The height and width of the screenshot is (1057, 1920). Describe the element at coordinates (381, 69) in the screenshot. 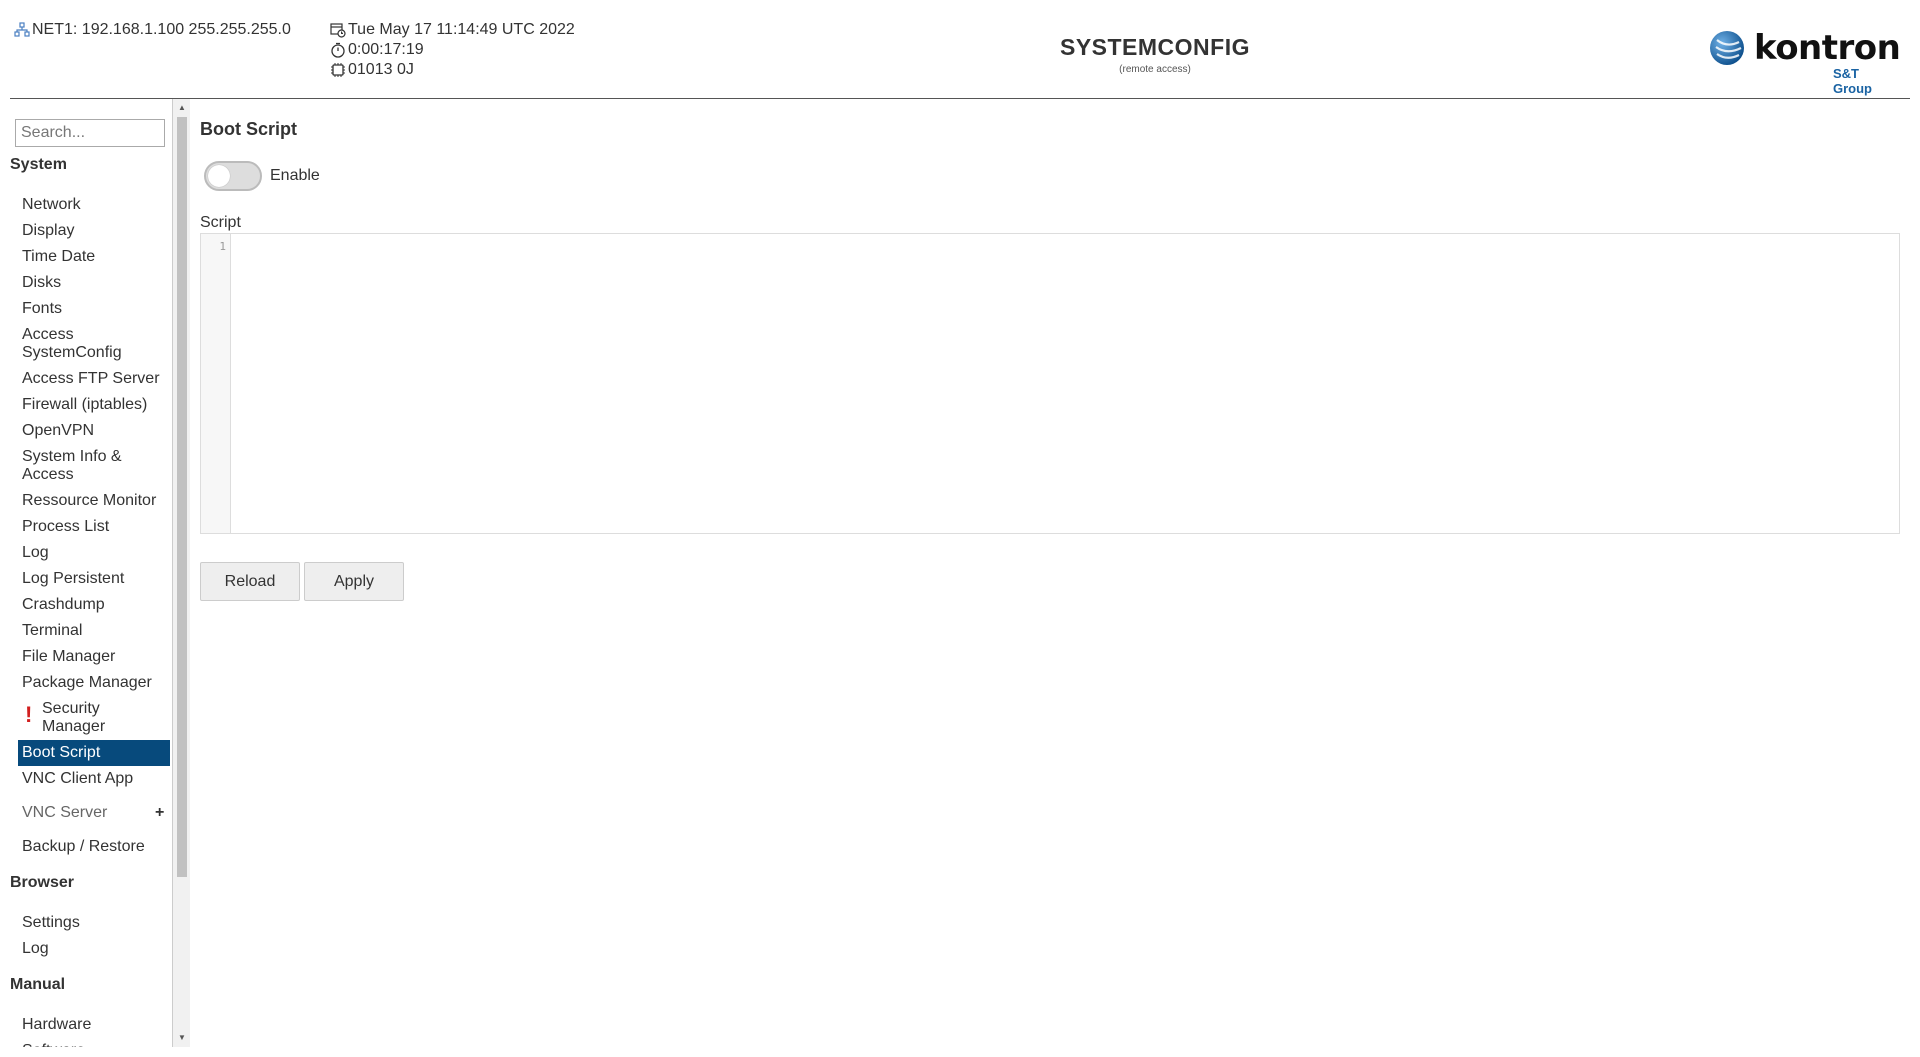

I see `device-id-text: 01013 0J` at that location.